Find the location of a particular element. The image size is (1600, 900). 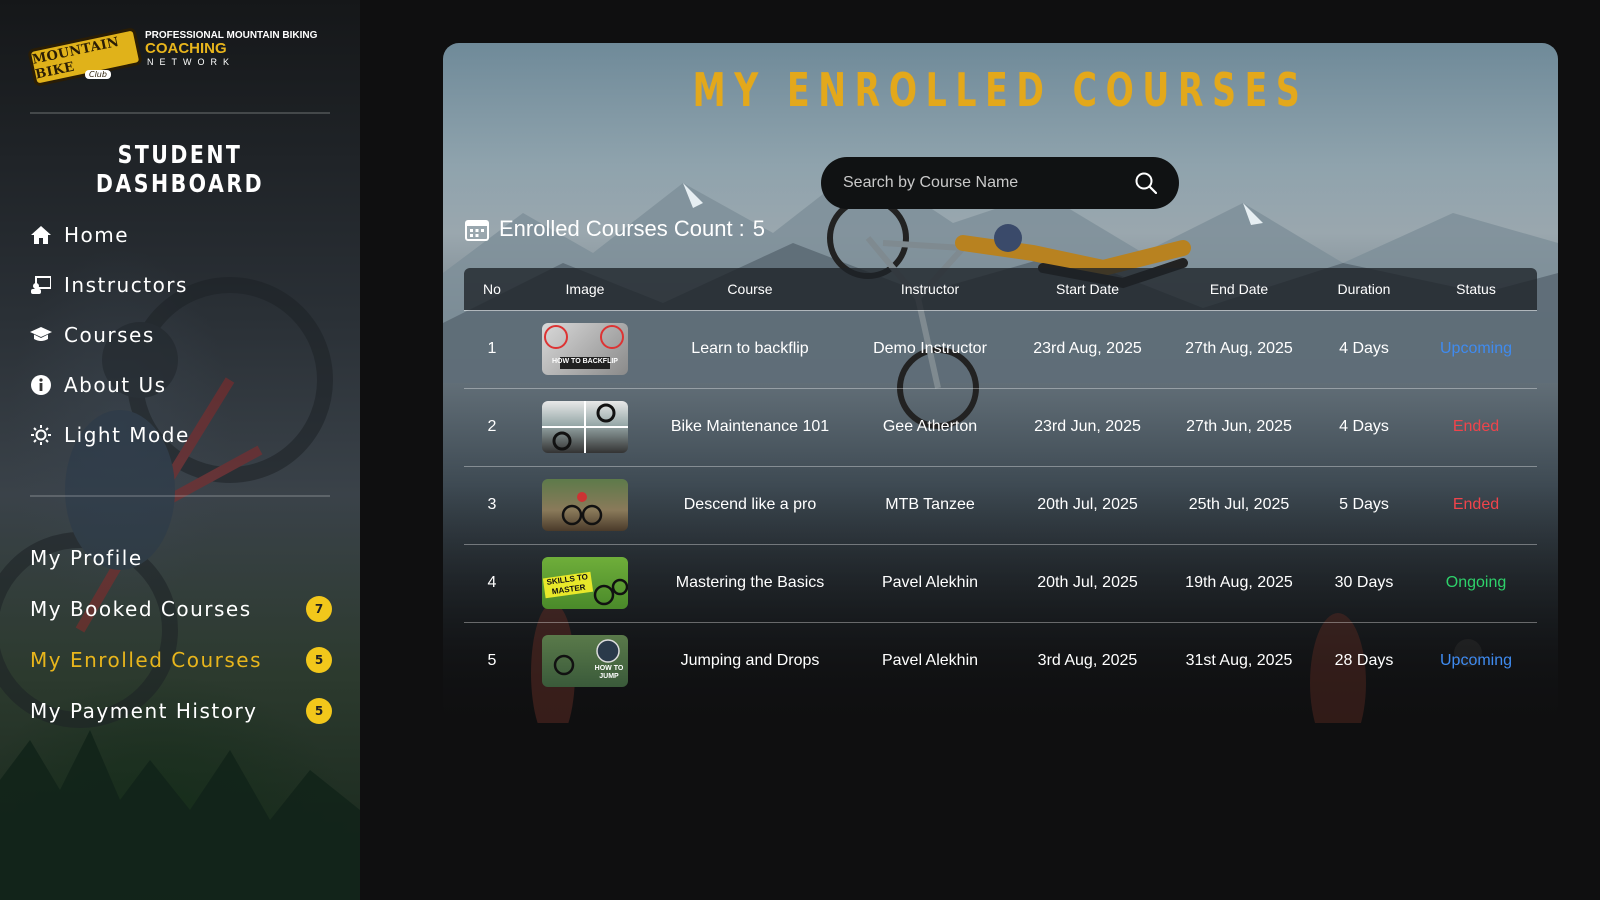

thumbnail-text: HOW TO JUMP is located at coordinates (609, 673).